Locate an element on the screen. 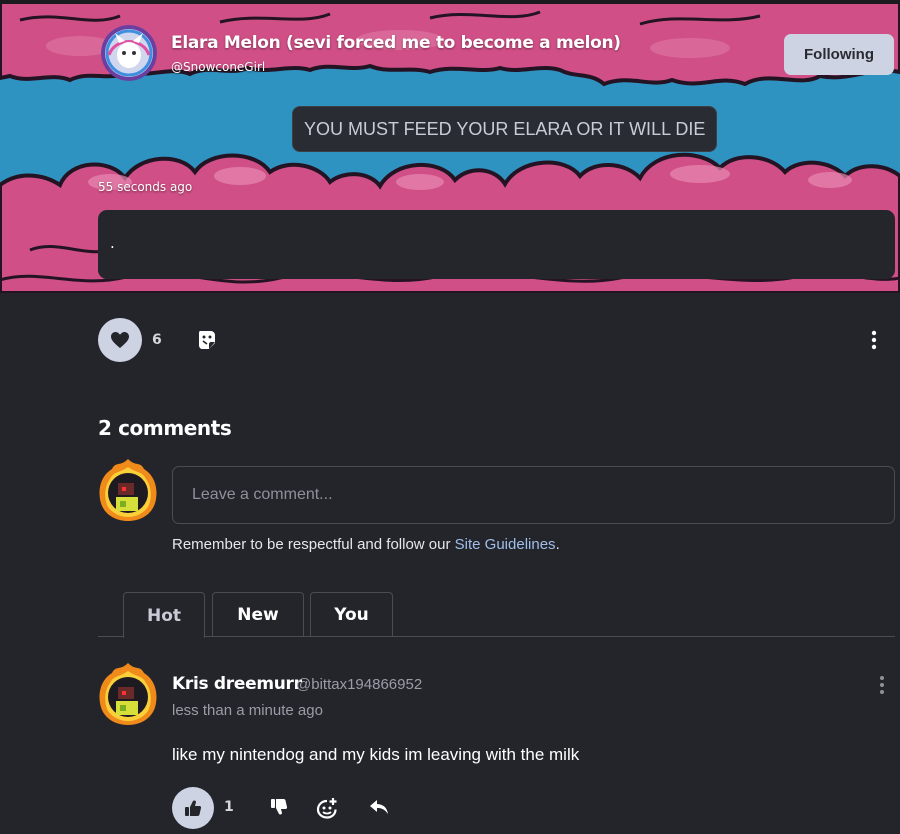  sticker-button is located at coordinates (207, 340).